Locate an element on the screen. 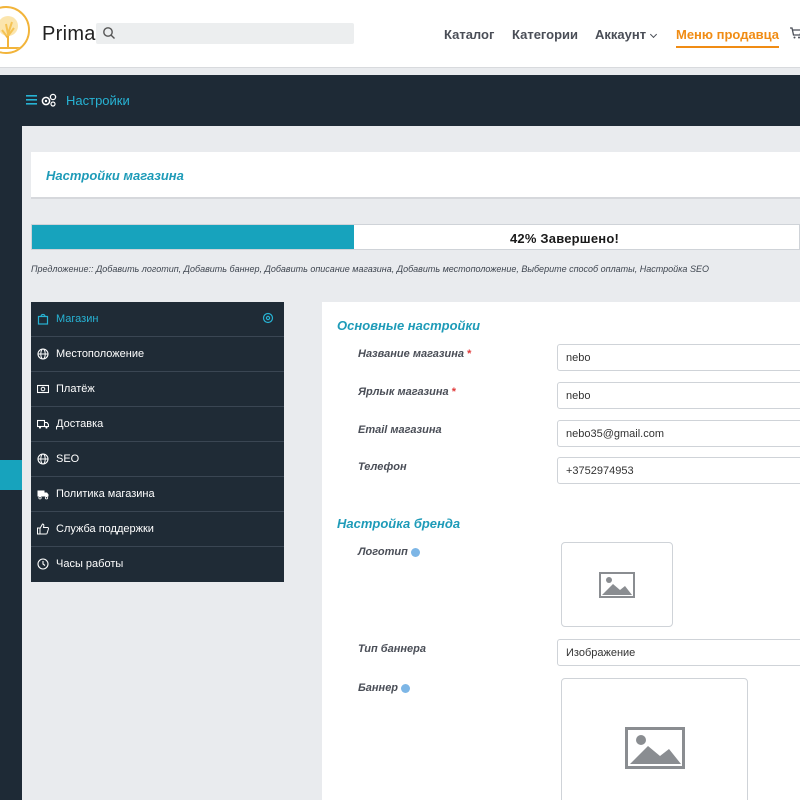  banner-type-label: Тип баннера is located at coordinates (392, 649).